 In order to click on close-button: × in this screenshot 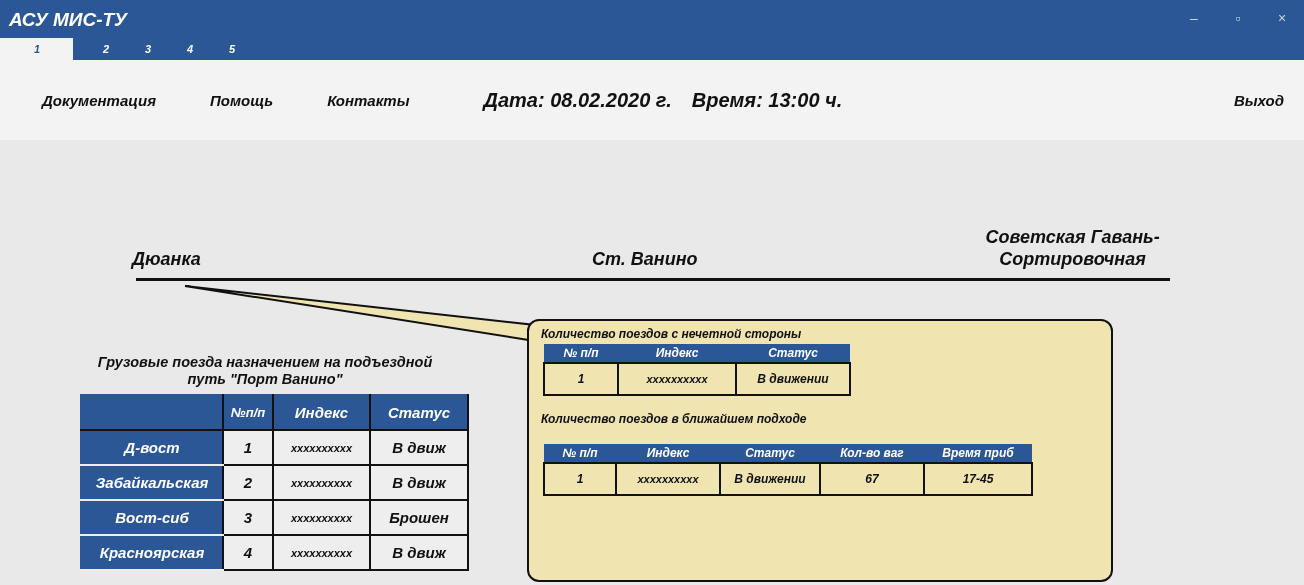, I will do `click(1282, 18)`.